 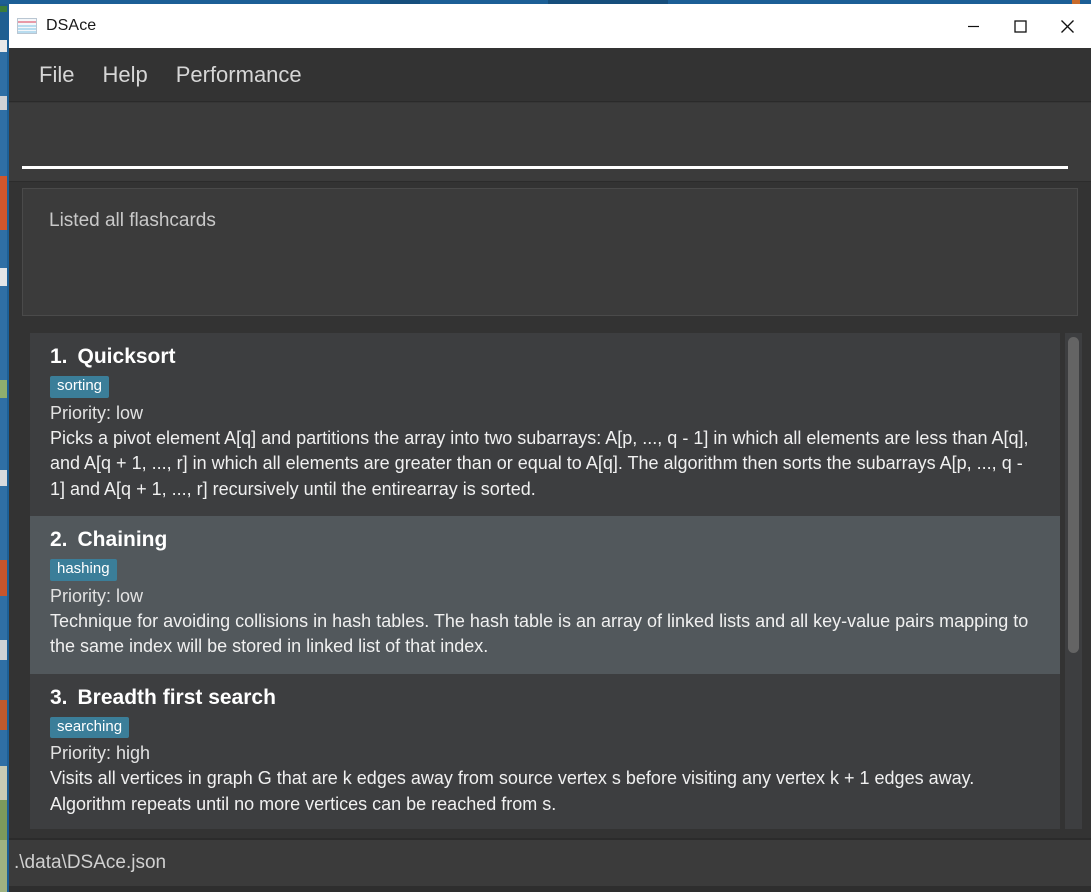 I want to click on message-text: Listed all flashcards, so click(x=132, y=220).